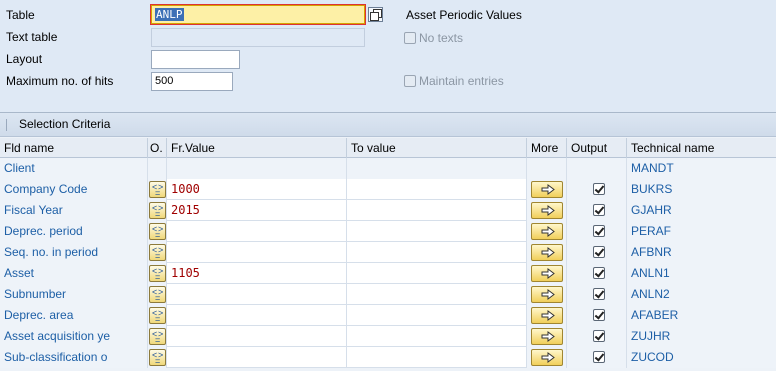 This screenshot has height=371, width=776. Describe the element at coordinates (701, 294) in the screenshot. I see `technical-name: ANLN2` at that location.